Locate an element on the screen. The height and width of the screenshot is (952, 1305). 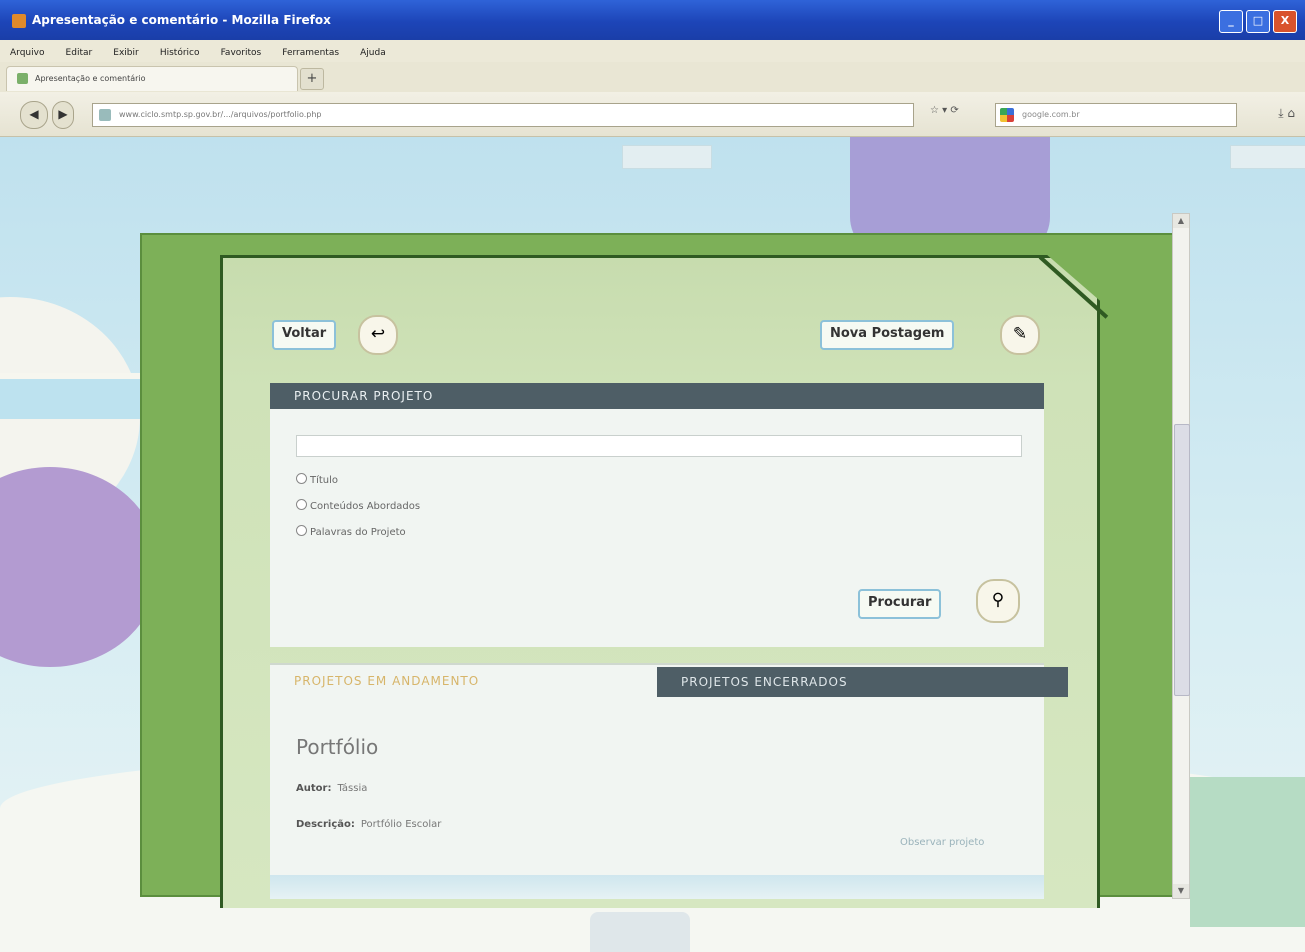
download-icon: ⤓ ⌂ is located at coordinates (1286, 113).